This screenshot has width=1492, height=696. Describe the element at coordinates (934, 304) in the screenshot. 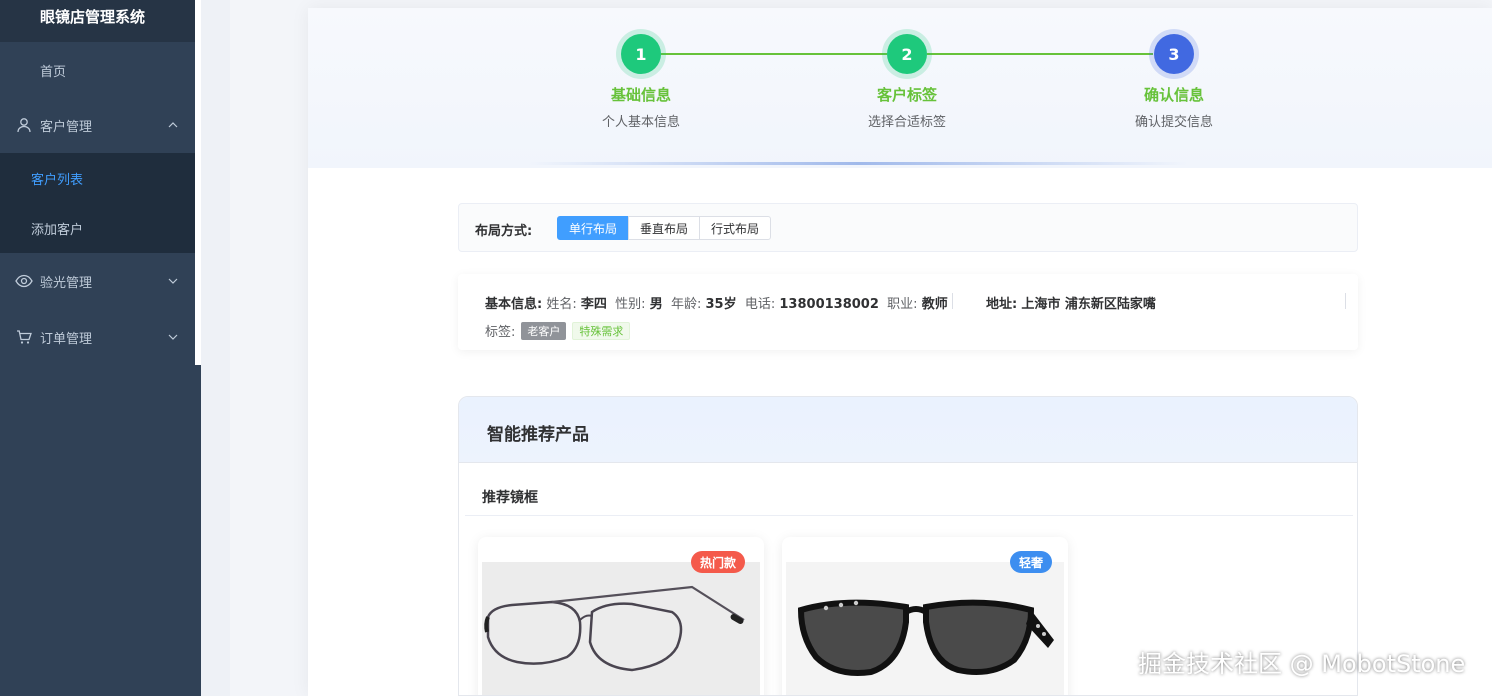

I see `job-value: 教师` at that location.